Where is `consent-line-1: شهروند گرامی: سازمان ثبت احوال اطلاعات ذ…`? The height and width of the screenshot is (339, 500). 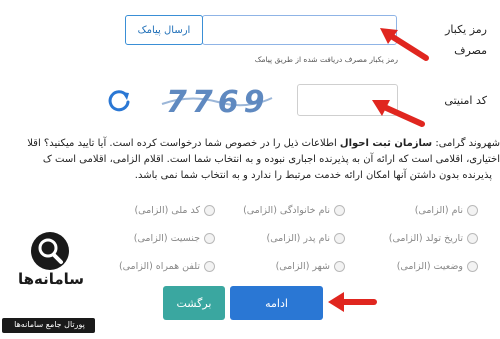
consent-line-1: شهروند گرامی: سازمان ثبت احوال اطلاعات ذ… is located at coordinates (263, 143).